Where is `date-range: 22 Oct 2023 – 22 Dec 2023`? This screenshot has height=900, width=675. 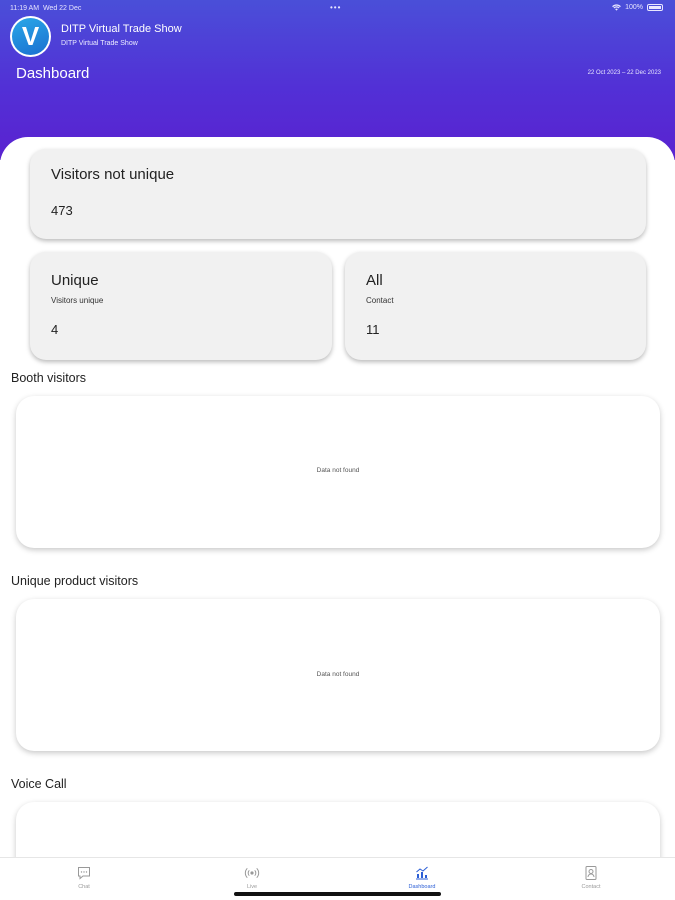
date-range: 22 Oct 2023 – 22 Dec 2023 is located at coordinates (624, 73).